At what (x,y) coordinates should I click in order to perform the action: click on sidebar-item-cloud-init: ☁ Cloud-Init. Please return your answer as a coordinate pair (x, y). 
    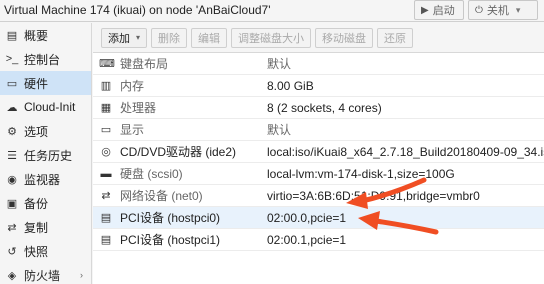
    Looking at the image, I should click on (45, 107).